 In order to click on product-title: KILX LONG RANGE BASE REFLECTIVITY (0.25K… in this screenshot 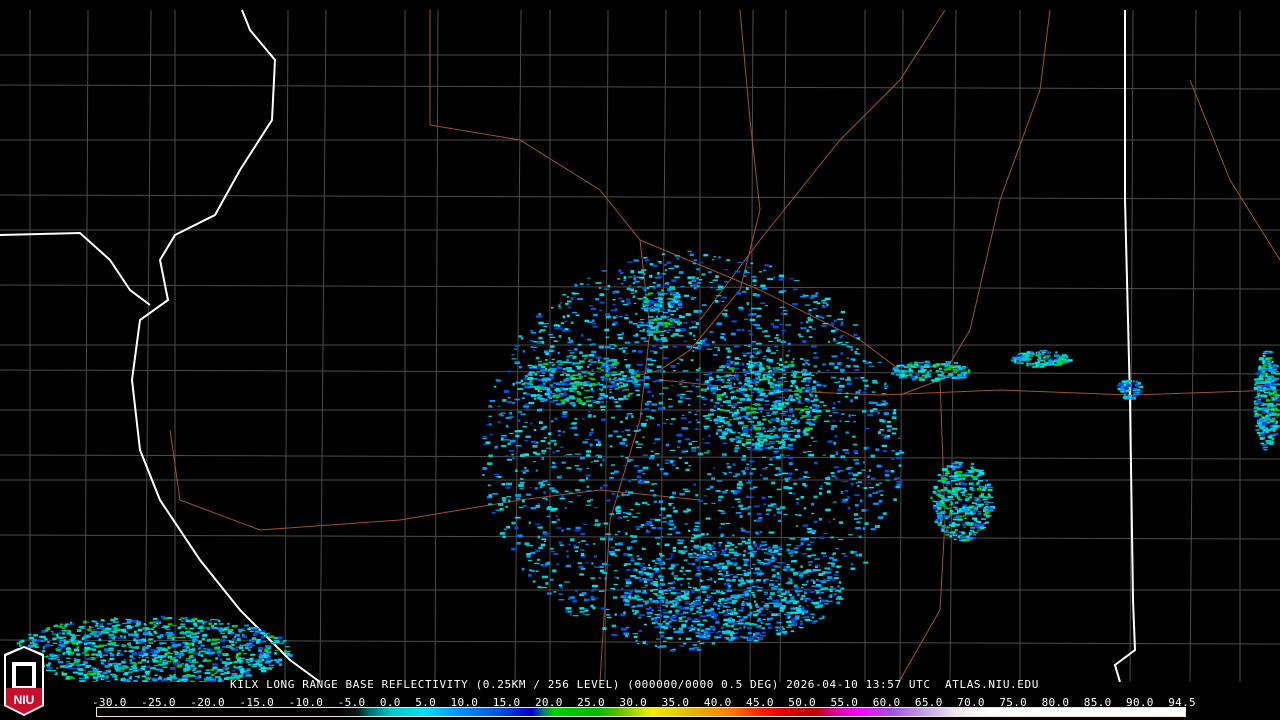, I will do `click(634, 684)`.